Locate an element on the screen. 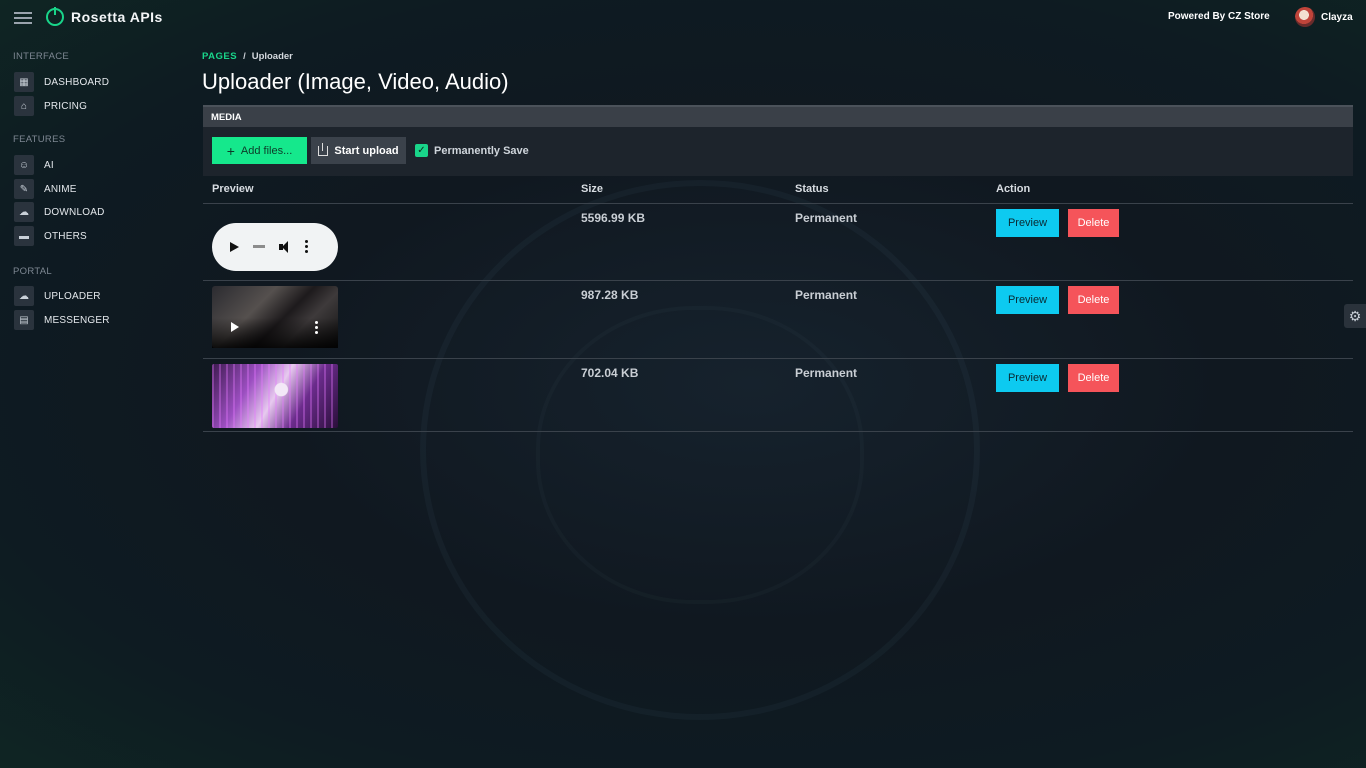  cloud-upload-icon: ☁ is located at coordinates (24, 296).